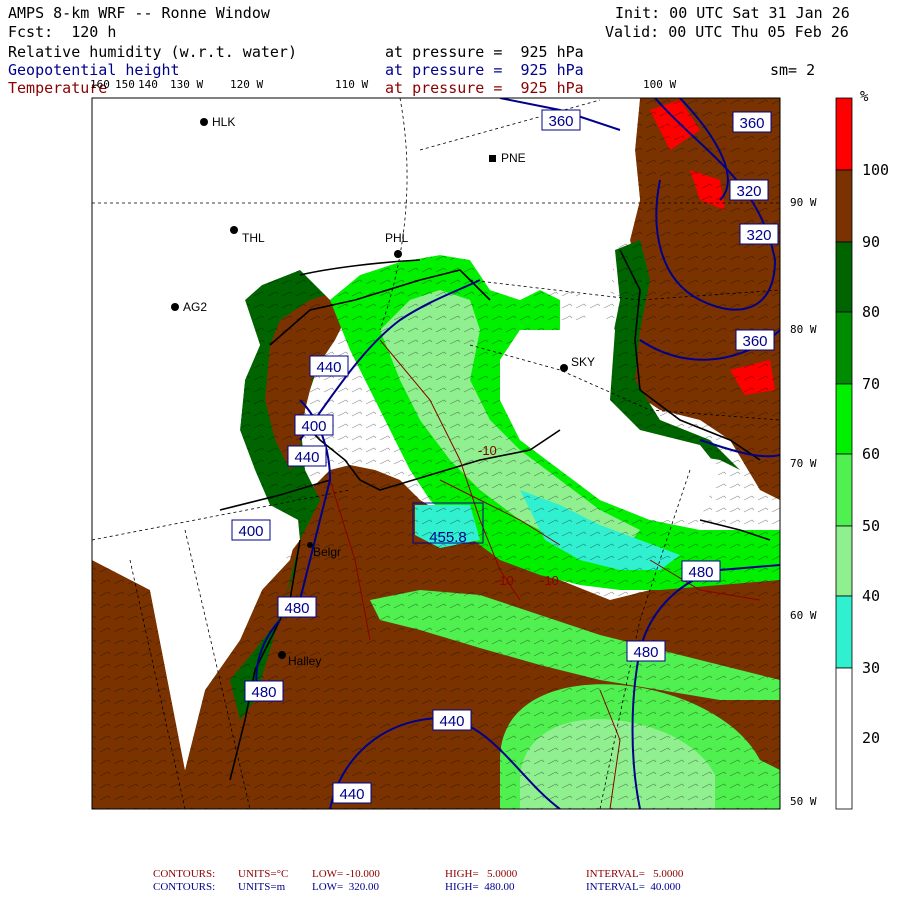  Describe the element at coordinates (871, 526) in the screenshot. I see `colorbar-tick-50: 50` at that location.